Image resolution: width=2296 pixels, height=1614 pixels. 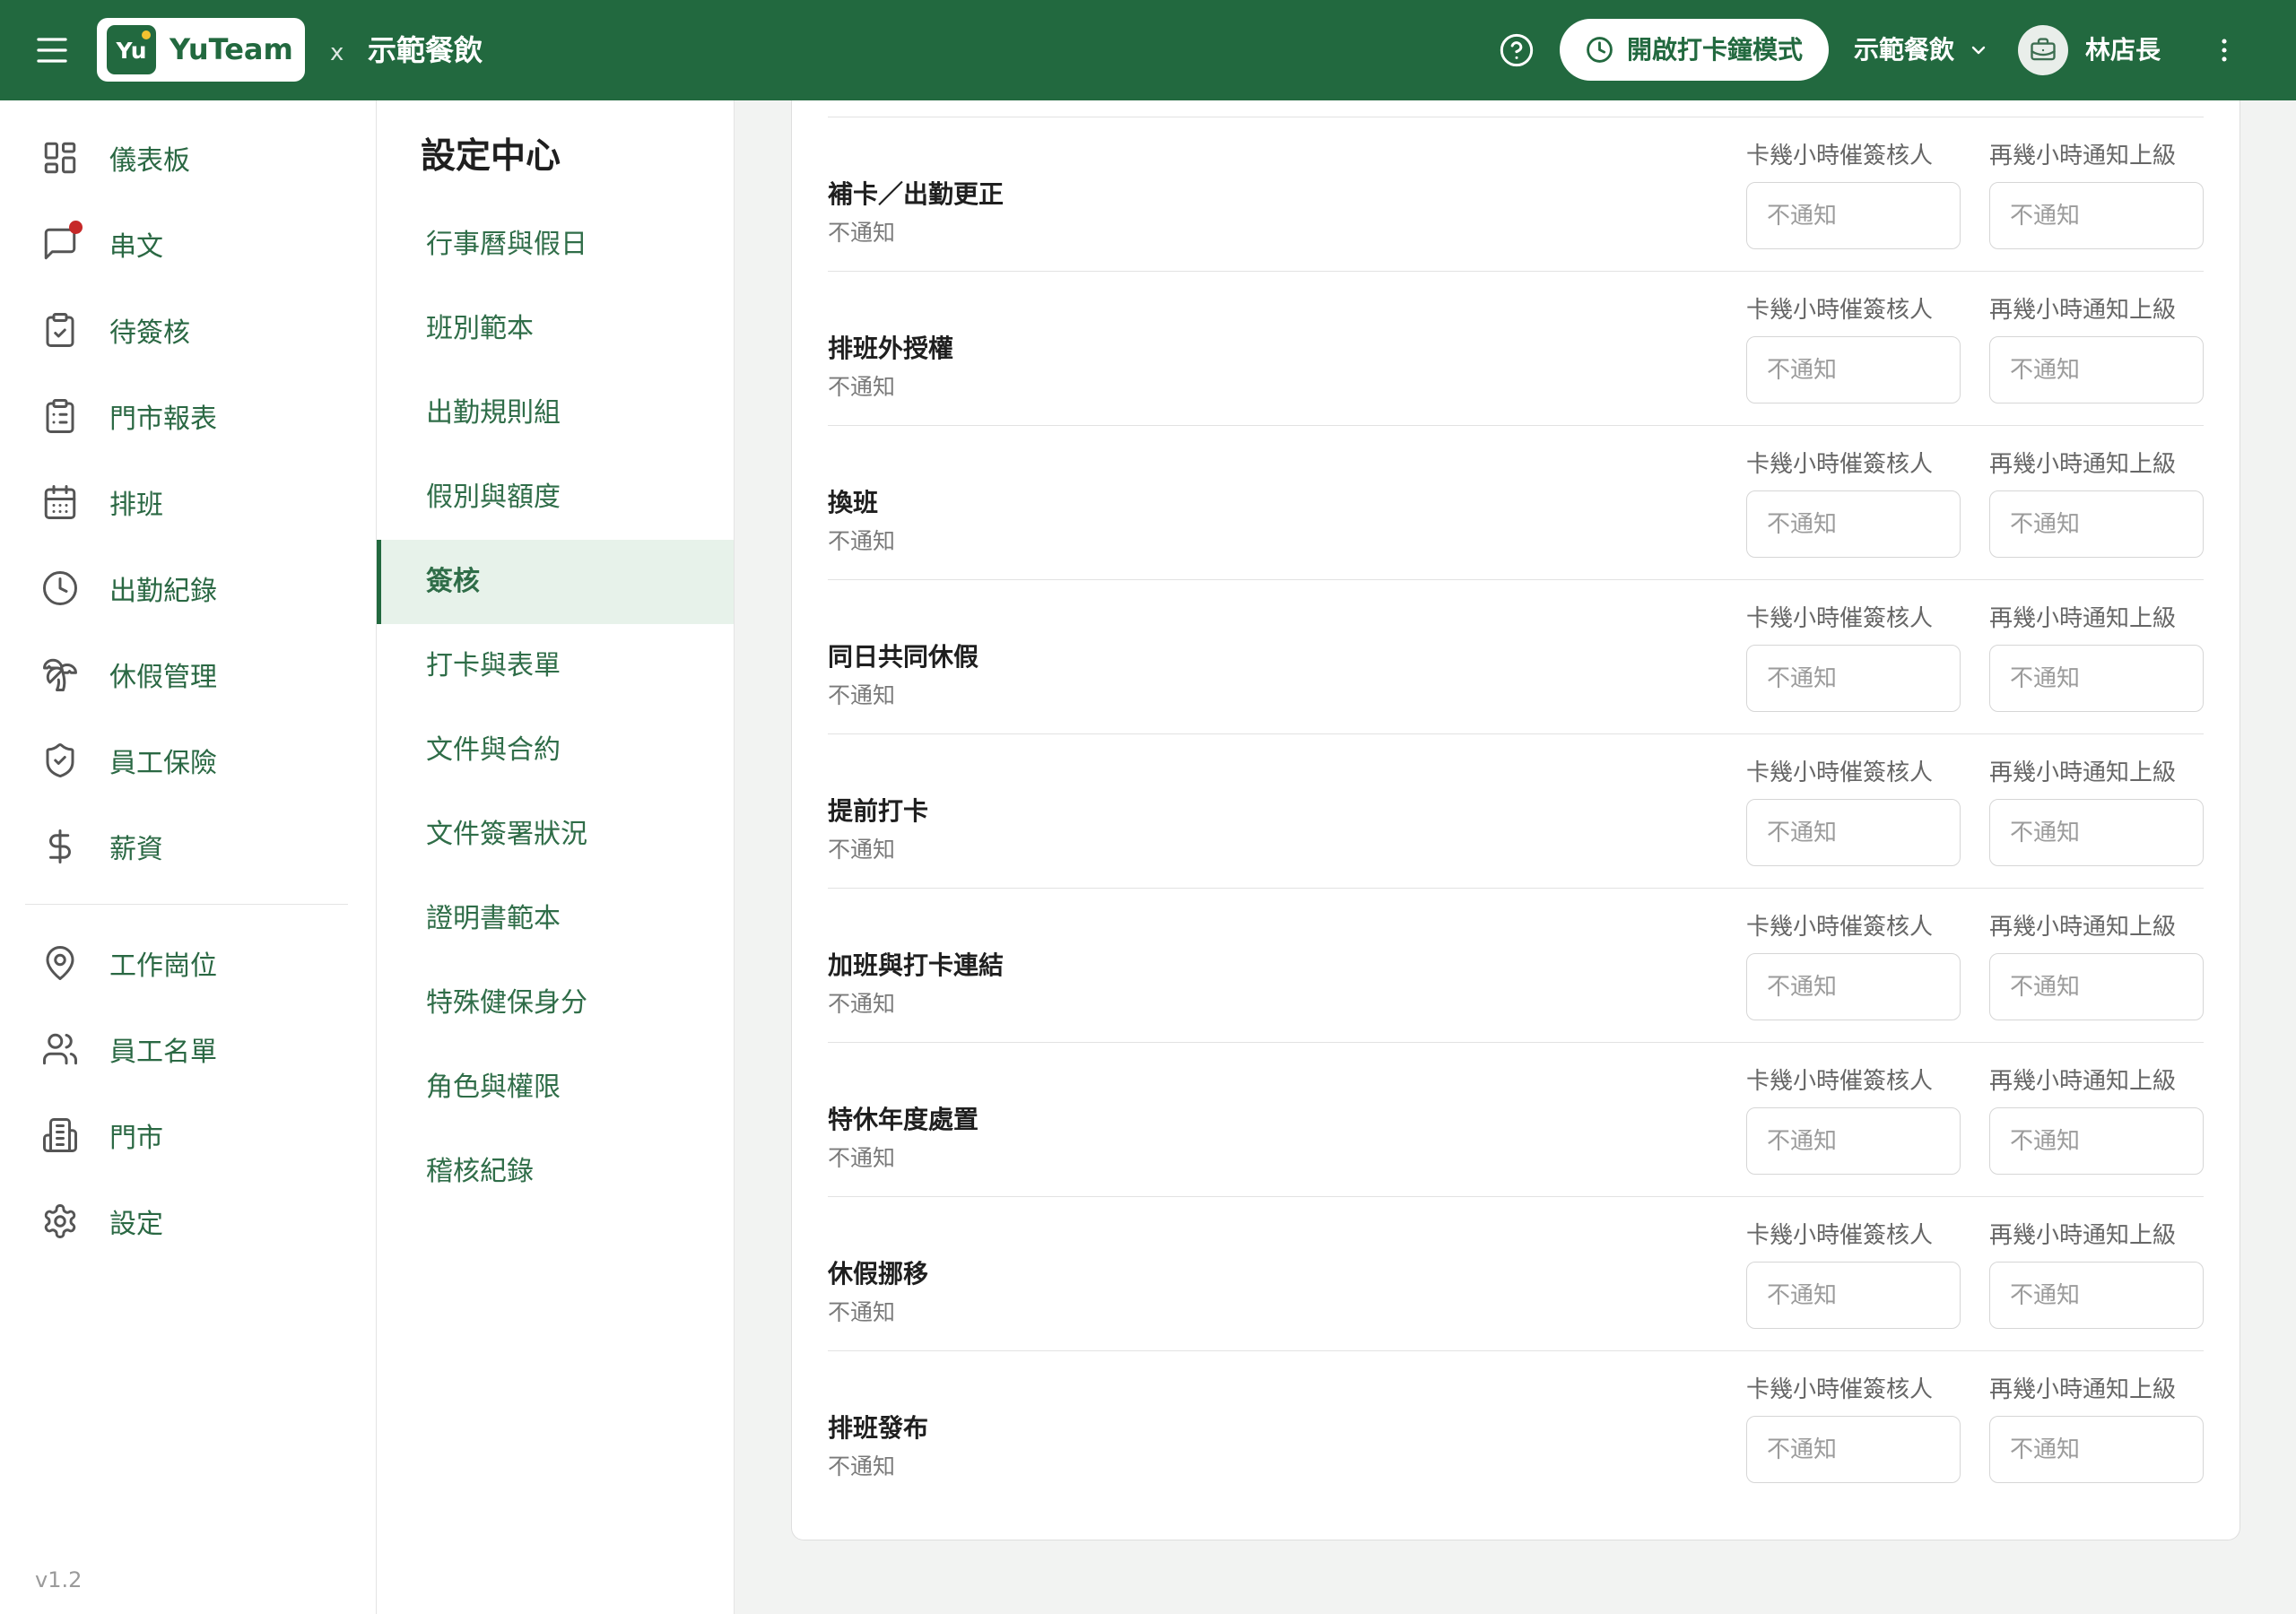 What do you see at coordinates (878, 1428) in the screenshot?
I see `rule-title: 排班發布` at bounding box center [878, 1428].